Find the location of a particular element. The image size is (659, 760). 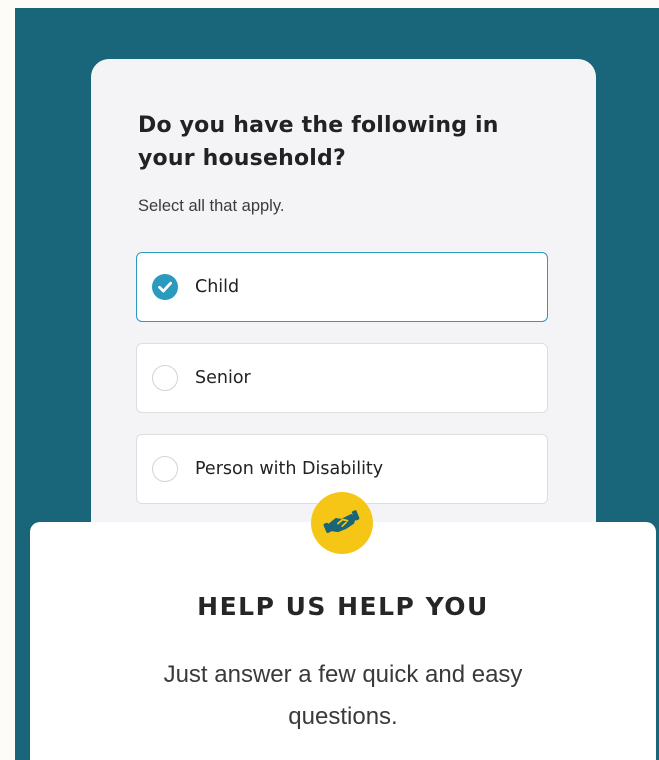

option-senior: Senior is located at coordinates (342, 378).